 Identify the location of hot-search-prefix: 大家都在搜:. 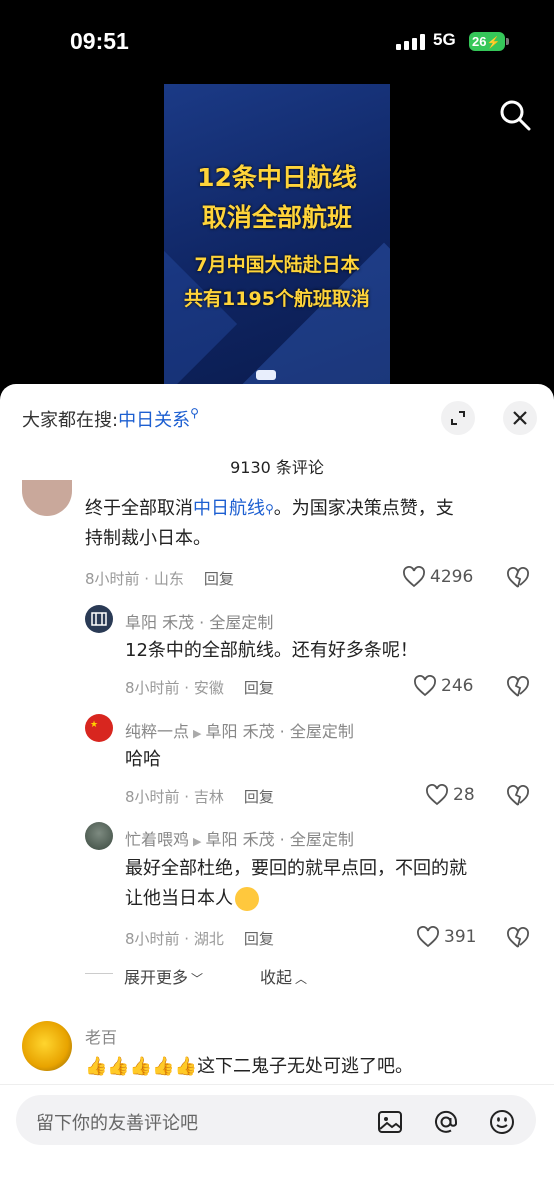
(70, 420).